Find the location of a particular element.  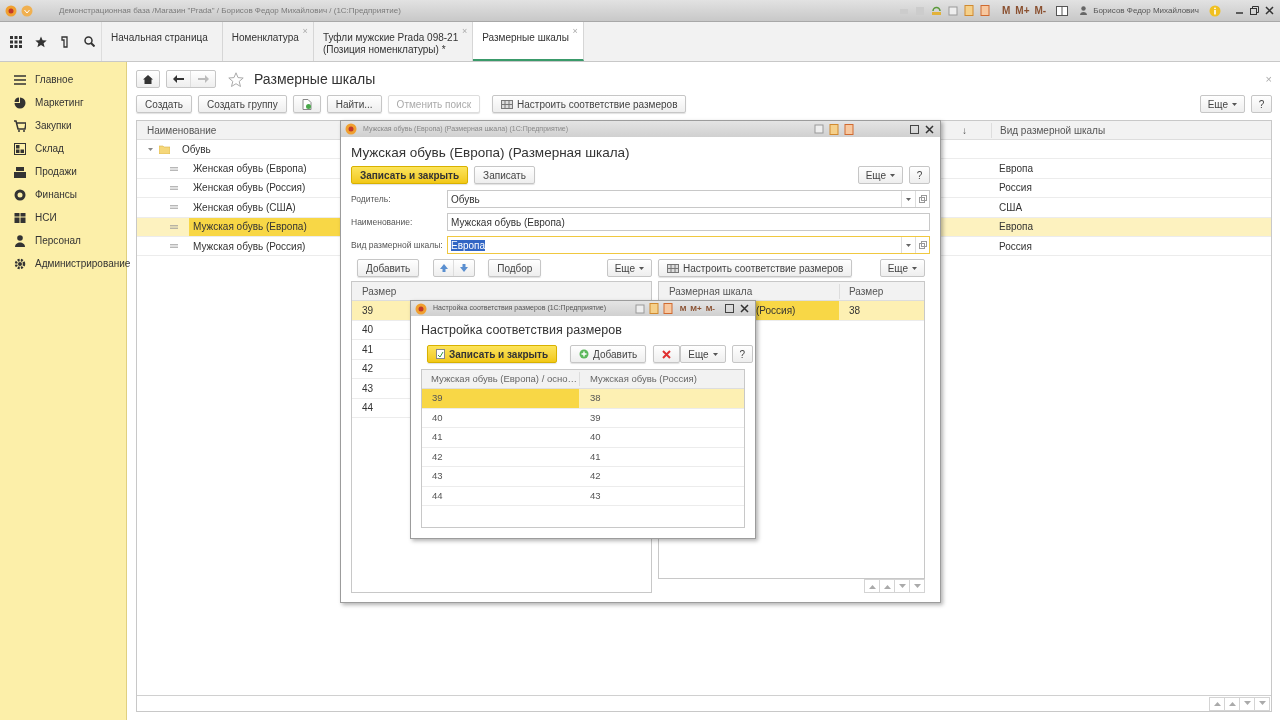

dropdown-field: Европа is located at coordinates (688, 245).